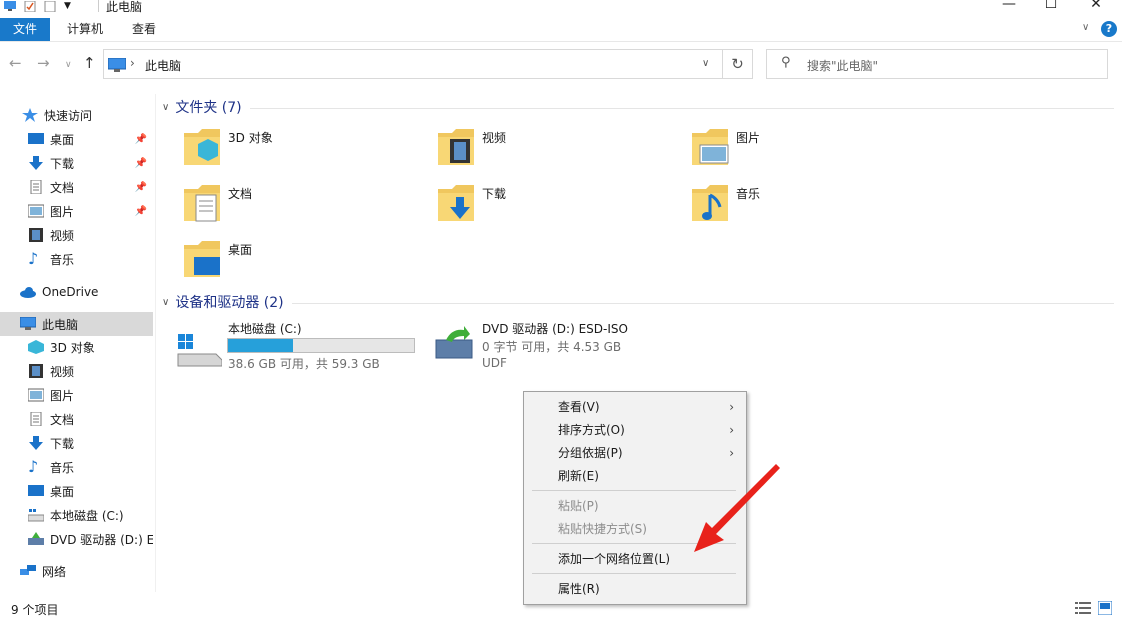  Describe the element at coordinates (76, 395) in the screenshot. I see `sidebar-item-pictures-pc: 图片` at that location.